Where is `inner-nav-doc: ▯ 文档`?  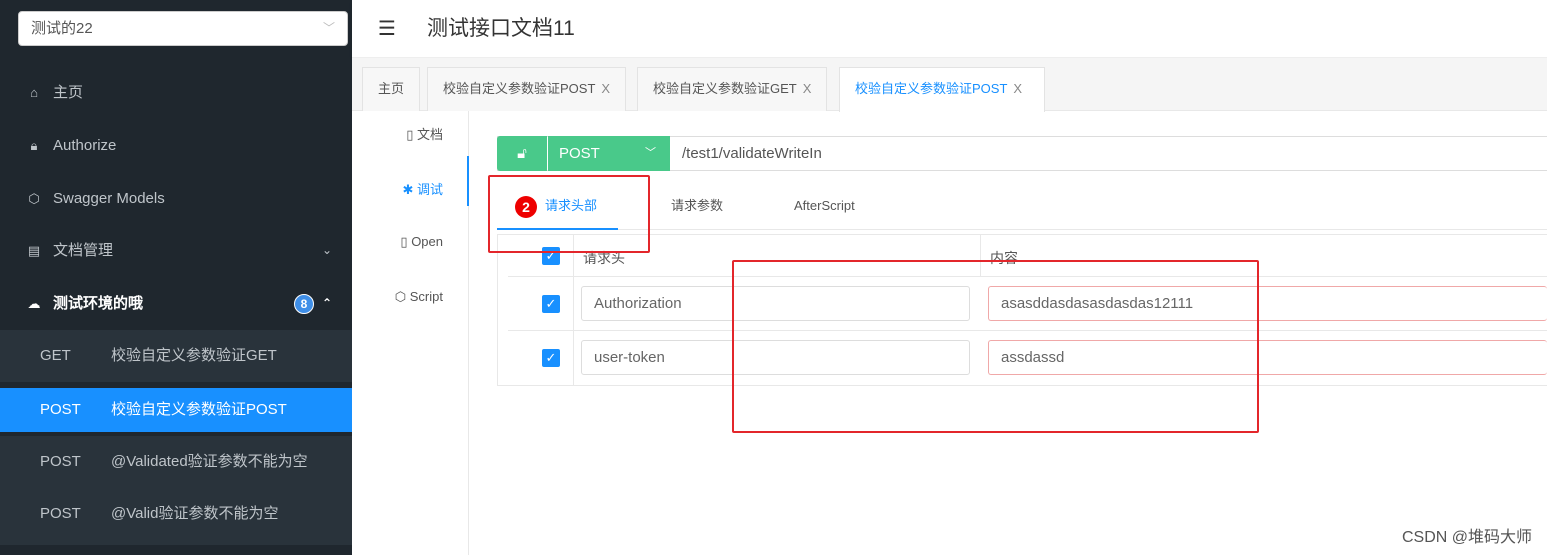
inner-nav-doc: ▯ 文档 is located at coordinates (424, 133).